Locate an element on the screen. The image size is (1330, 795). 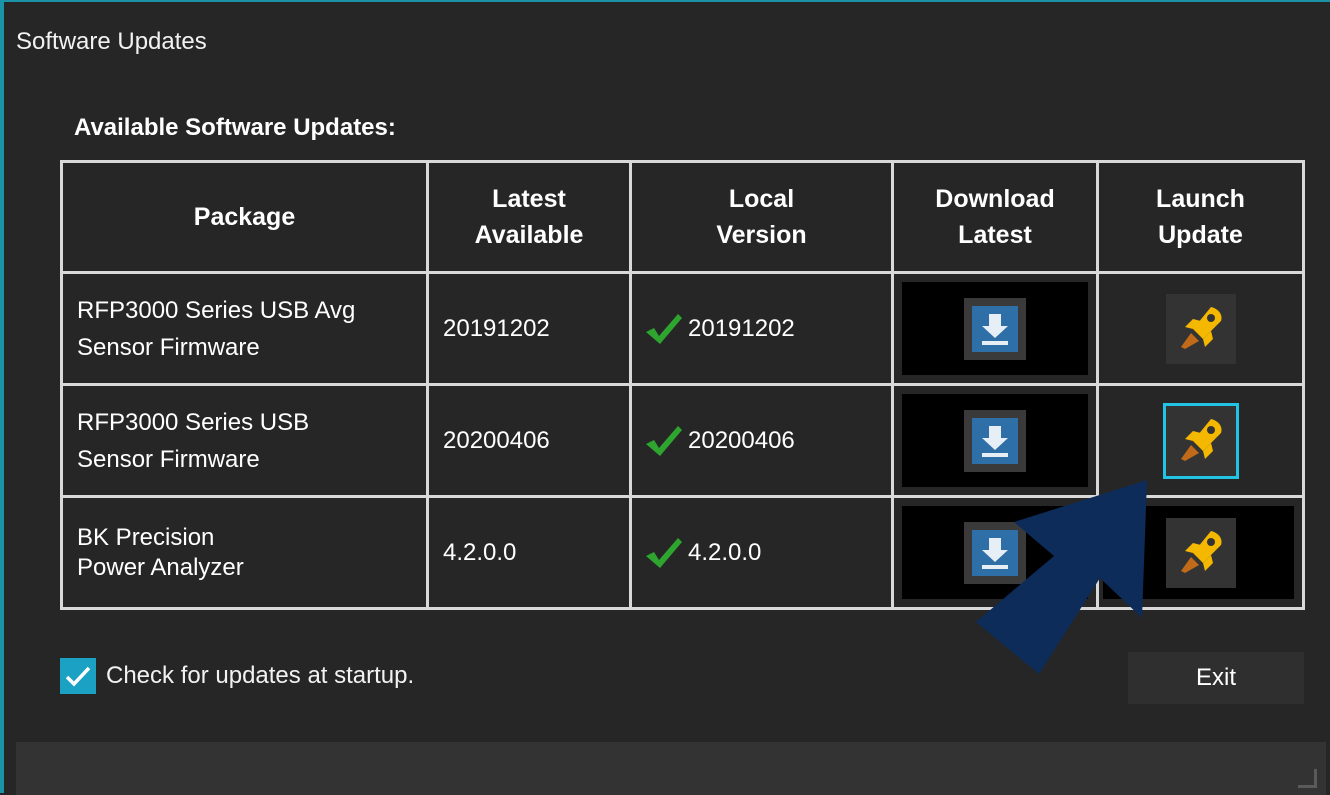
local-version: 20200406 is located at coordinates (741, 440).